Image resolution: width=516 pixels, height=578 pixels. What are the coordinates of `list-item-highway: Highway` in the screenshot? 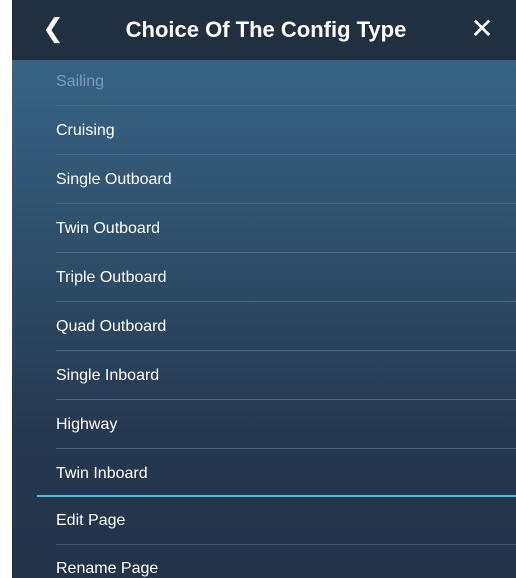 It's located at (264, 424).